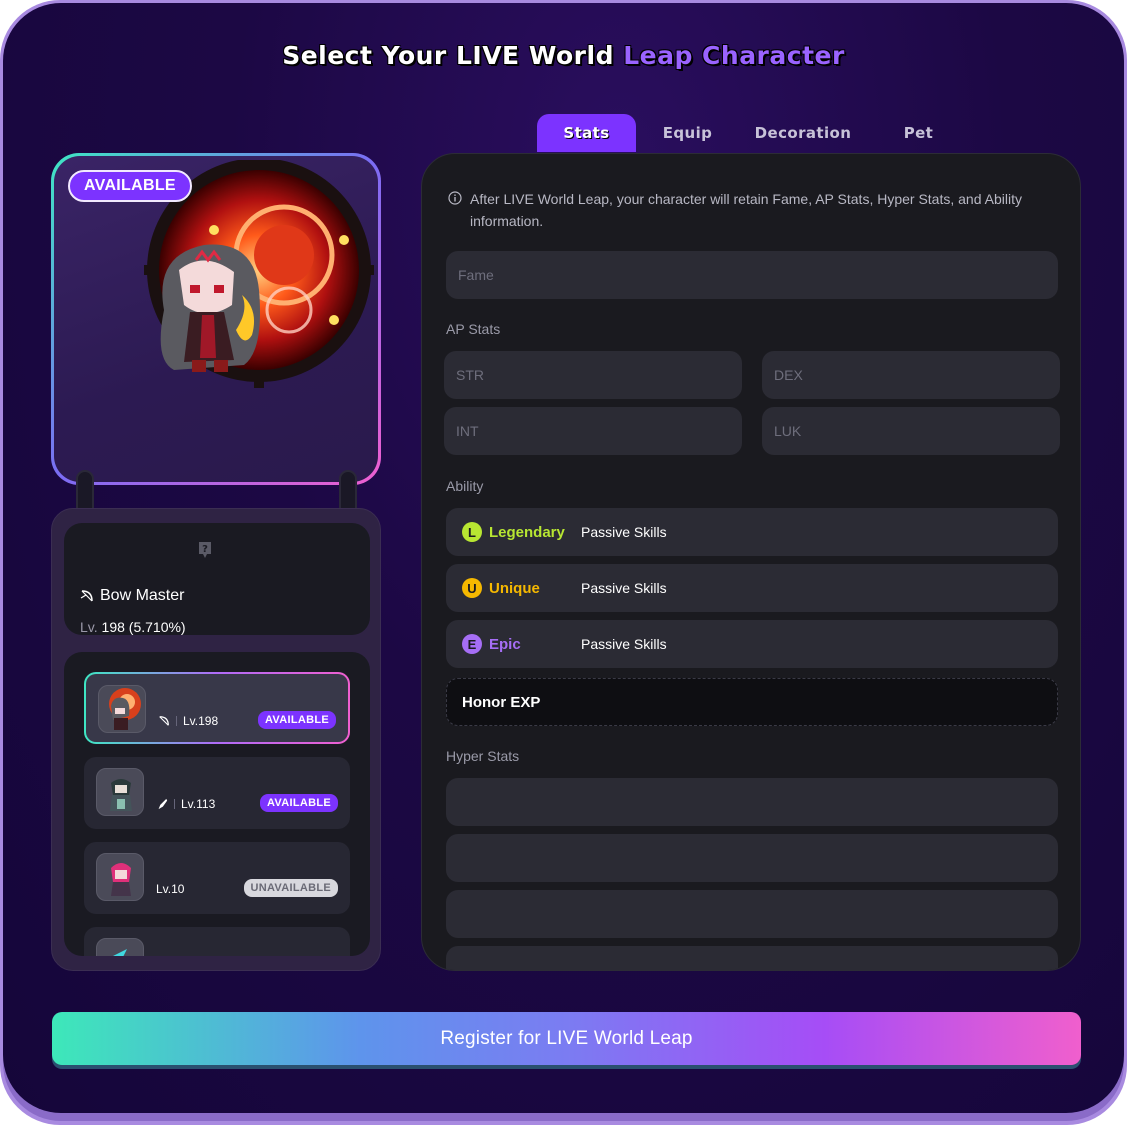 The height and width of the screenshot is (1125, 1127). What do you see at coordinates (514, 588) in the screenshot?
I see `ability-grade: Unique` at bounding box center [514, 588].